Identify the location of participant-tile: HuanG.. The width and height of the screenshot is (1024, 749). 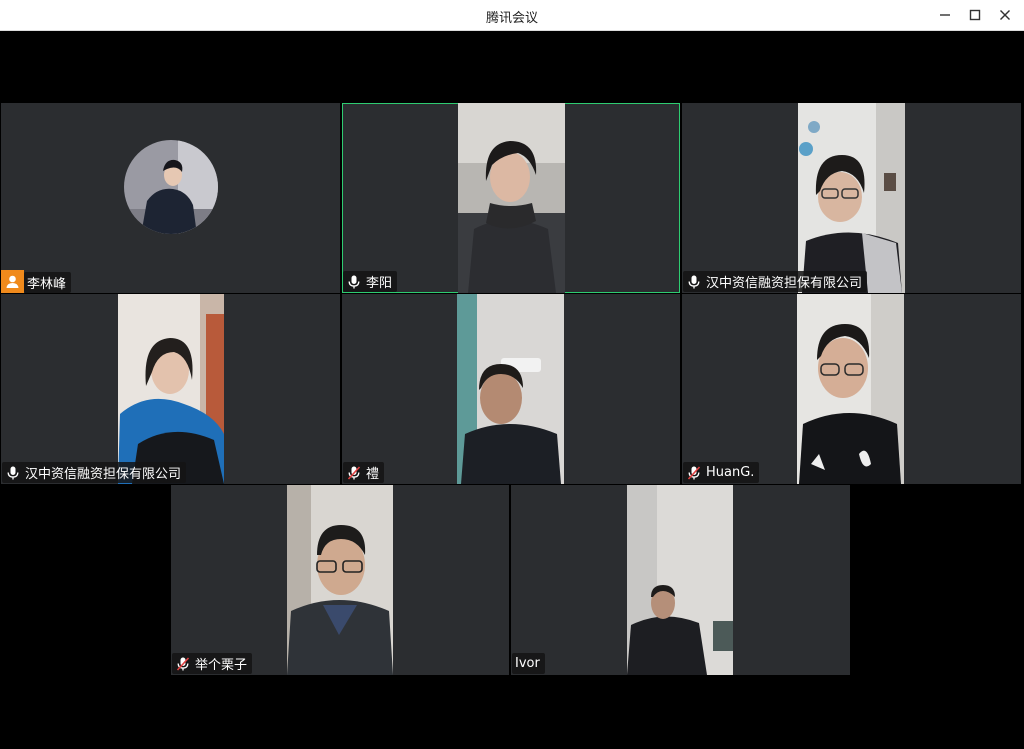
(851, 389).